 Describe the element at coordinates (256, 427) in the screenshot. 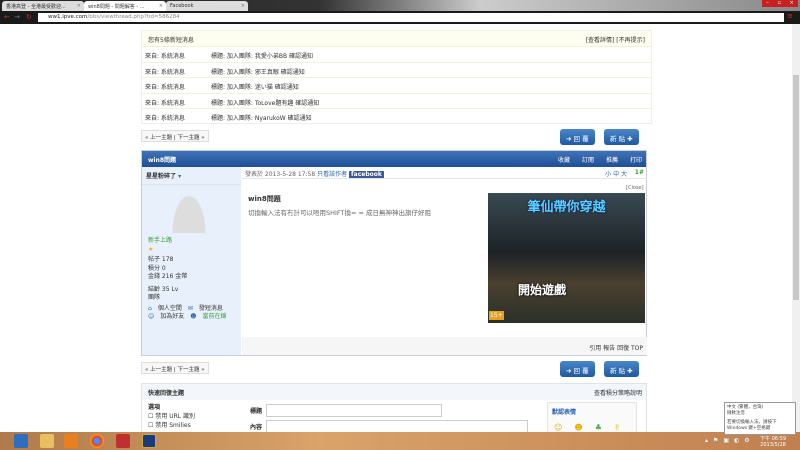

I see `content-label: 內容` at that location.